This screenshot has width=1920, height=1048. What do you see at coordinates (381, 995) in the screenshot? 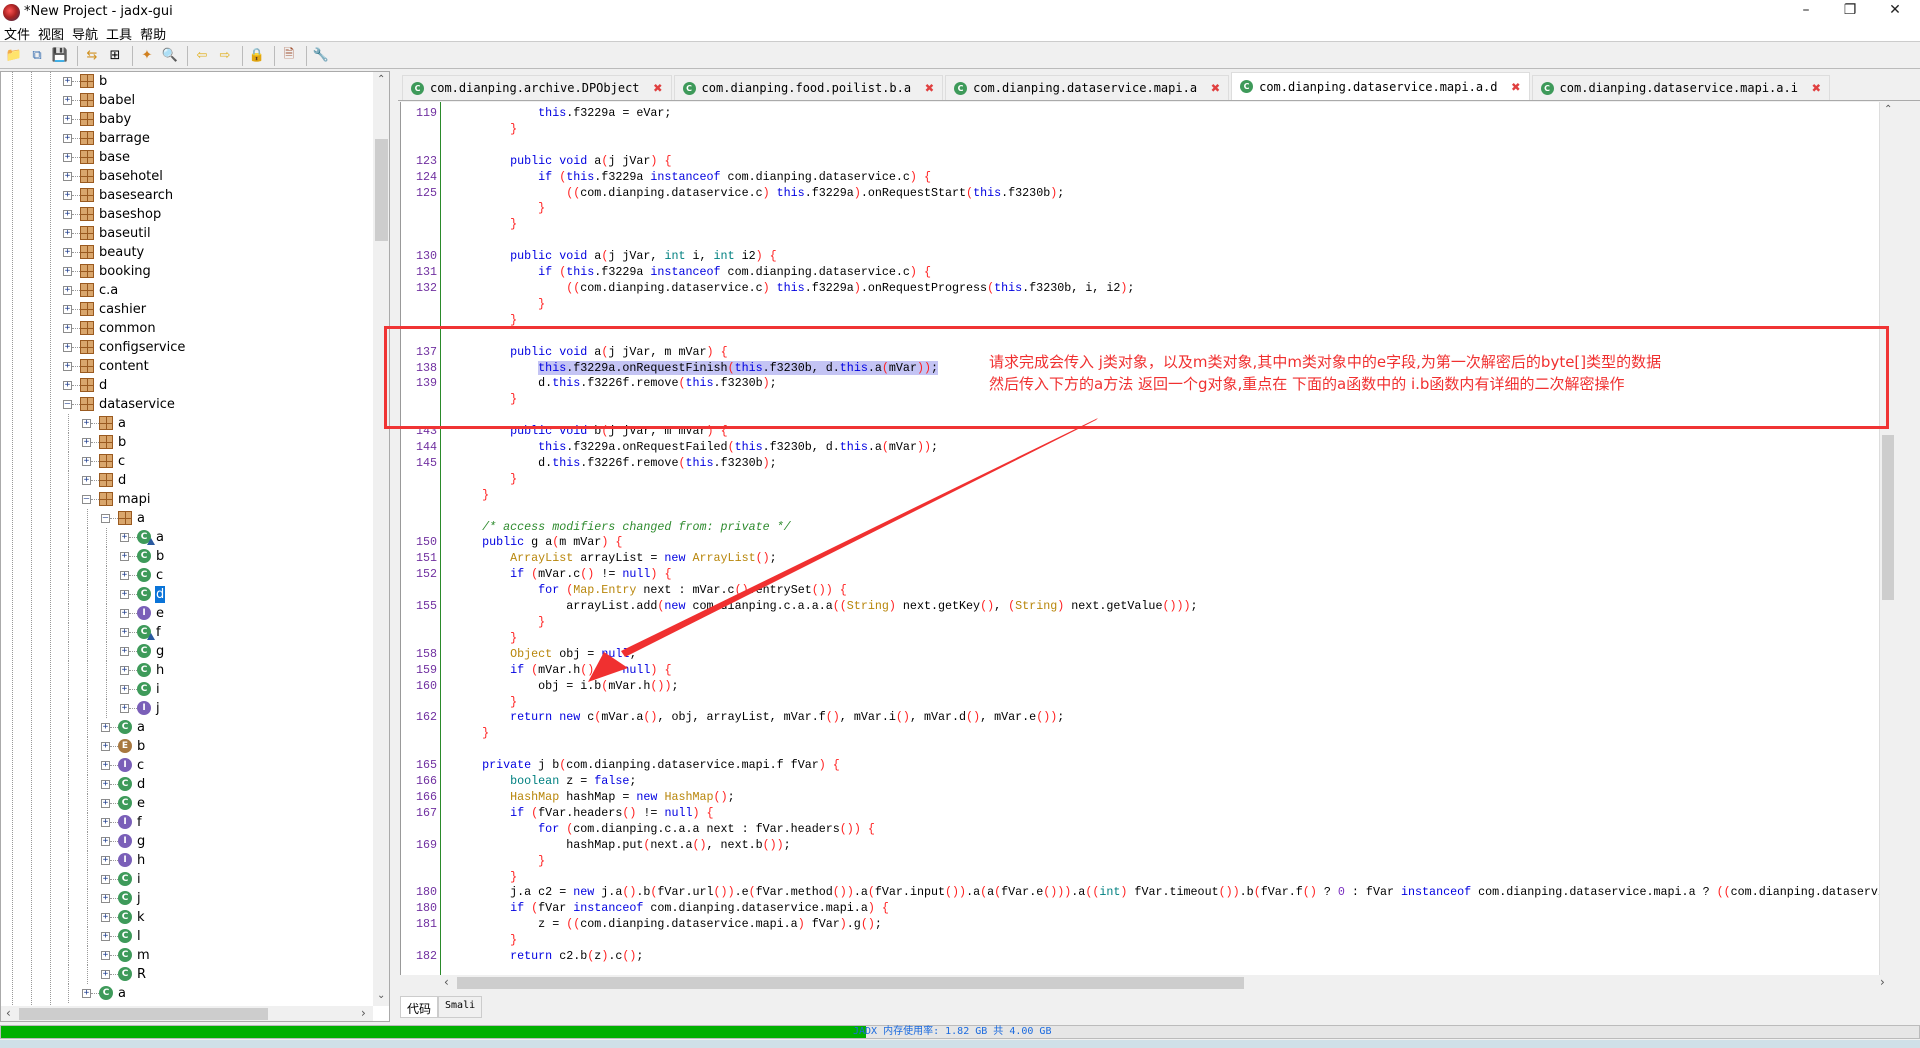
I see `scroll-down-icon: ⌄` at bounding box center [381, 995].